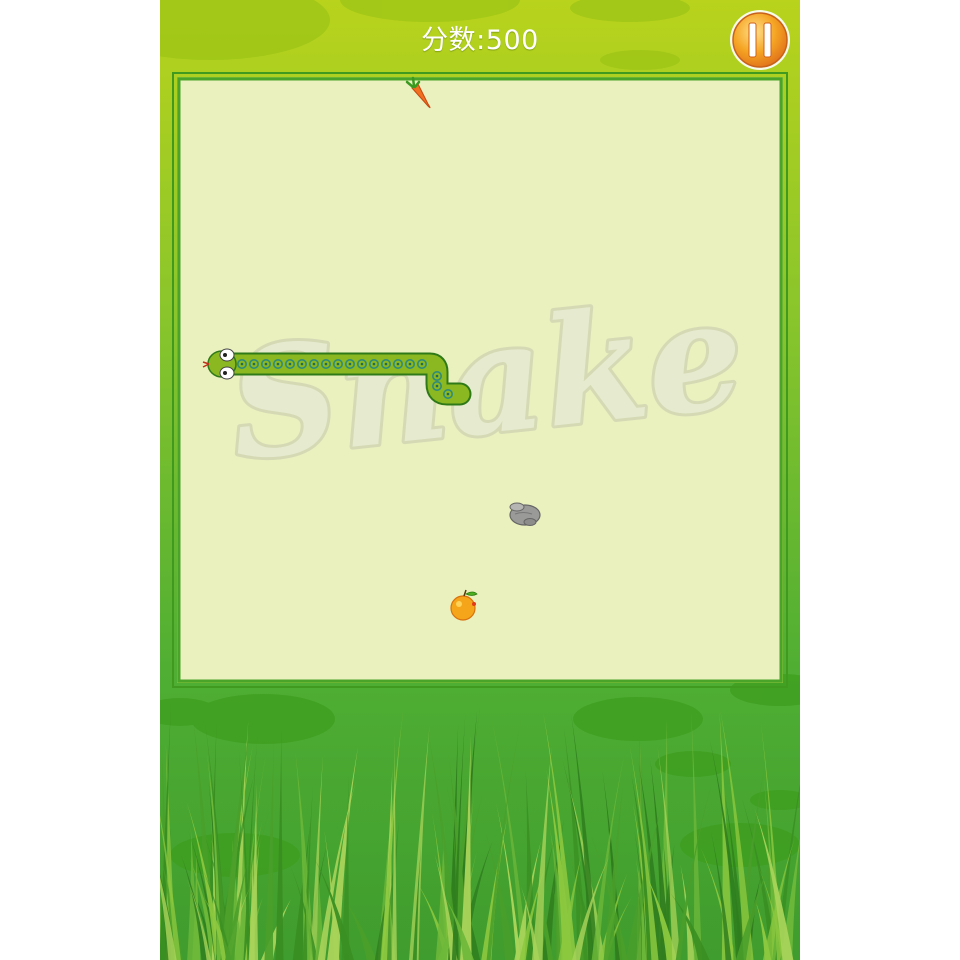 The height and width of the screenshot is (960, 960). What do you see at coordinates (449, 40) in the screenshot?
I see `score-label: 分数` at bounding box center [449, 40].